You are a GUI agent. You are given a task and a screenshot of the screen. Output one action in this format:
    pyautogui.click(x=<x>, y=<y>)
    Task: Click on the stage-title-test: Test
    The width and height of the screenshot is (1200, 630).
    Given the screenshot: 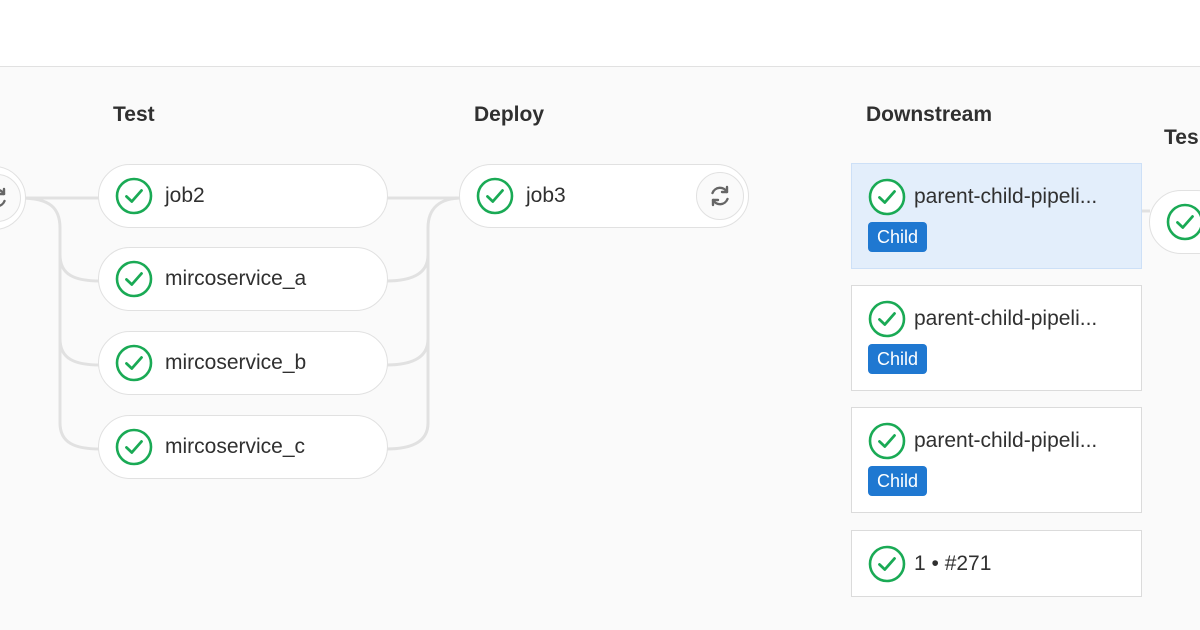 What is the action you would take?
    pyautogui.click(x=134, y=114)
    